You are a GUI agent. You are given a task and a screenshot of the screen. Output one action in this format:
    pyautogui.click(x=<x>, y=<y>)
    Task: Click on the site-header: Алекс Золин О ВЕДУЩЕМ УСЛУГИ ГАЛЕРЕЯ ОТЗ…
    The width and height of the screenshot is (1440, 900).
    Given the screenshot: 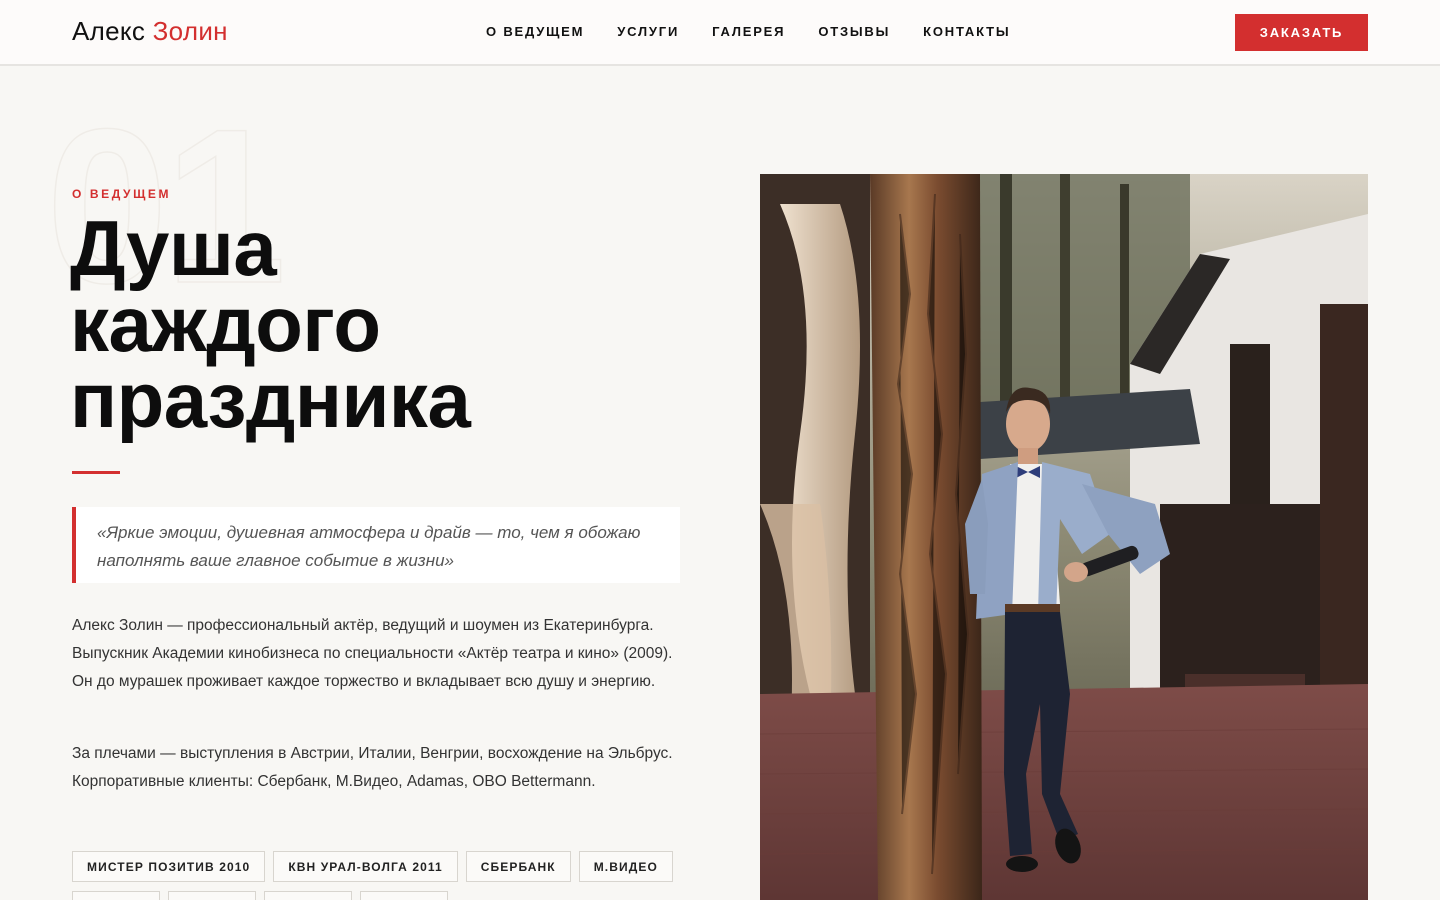 What is the action you would take?
    pyautogui.click(x=720, y=33)
    